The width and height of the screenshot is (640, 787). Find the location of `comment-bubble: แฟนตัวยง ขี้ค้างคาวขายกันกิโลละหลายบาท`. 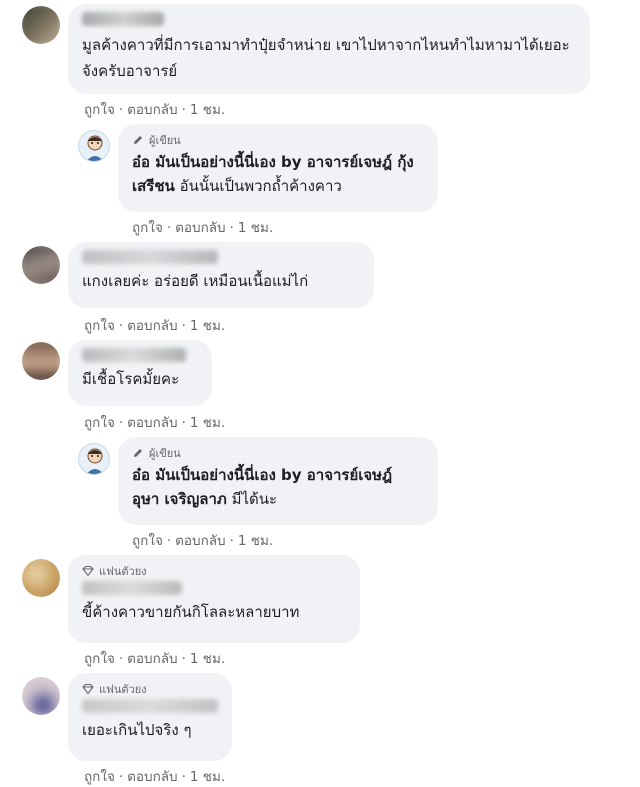

comment-bubble: แฟนตัวยง ขี้ค้างคาวขายกันกิโลละหลายบาท is located at coordinates (214, 599).